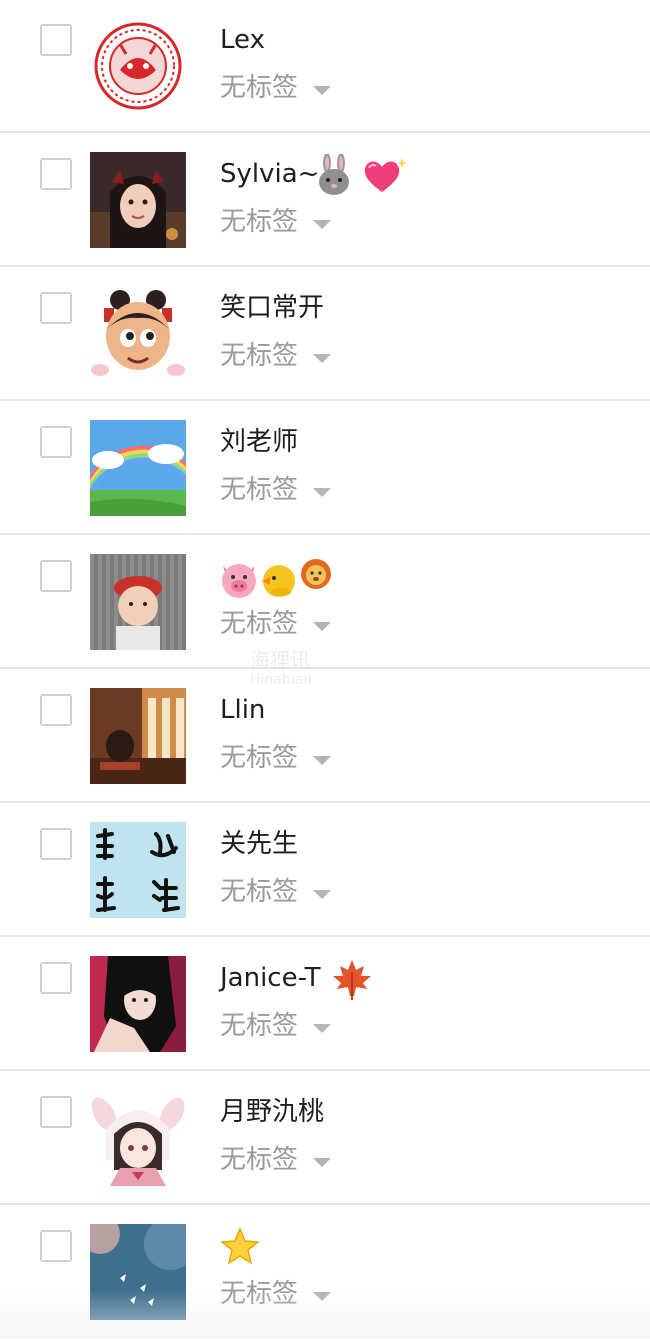 The image size is (650, 1339). Describe the element at coordinates (325, 870) in the screenshot. I see `contact-row: 关先生 无标签` at that location.